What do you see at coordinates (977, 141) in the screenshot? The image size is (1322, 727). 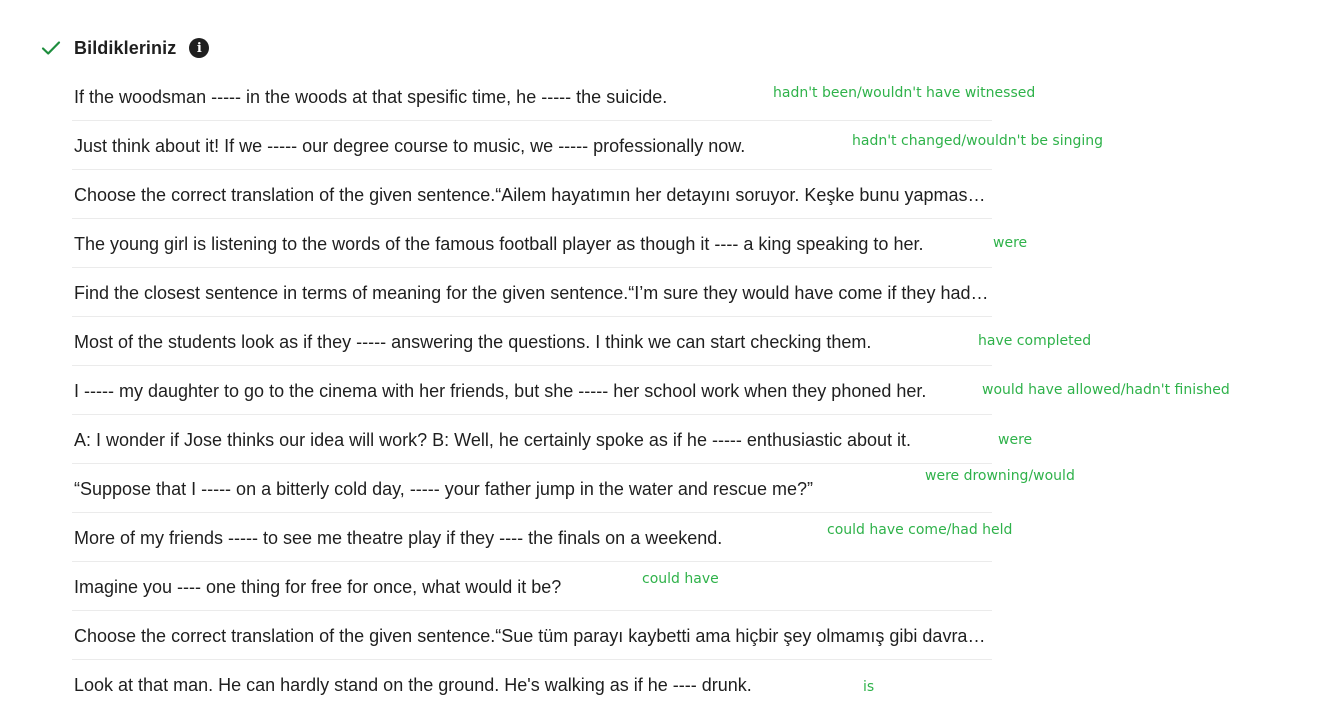 I see `answer-annotation: hadn't changed/wouldn't be singing` at bounding box center [977, 141].